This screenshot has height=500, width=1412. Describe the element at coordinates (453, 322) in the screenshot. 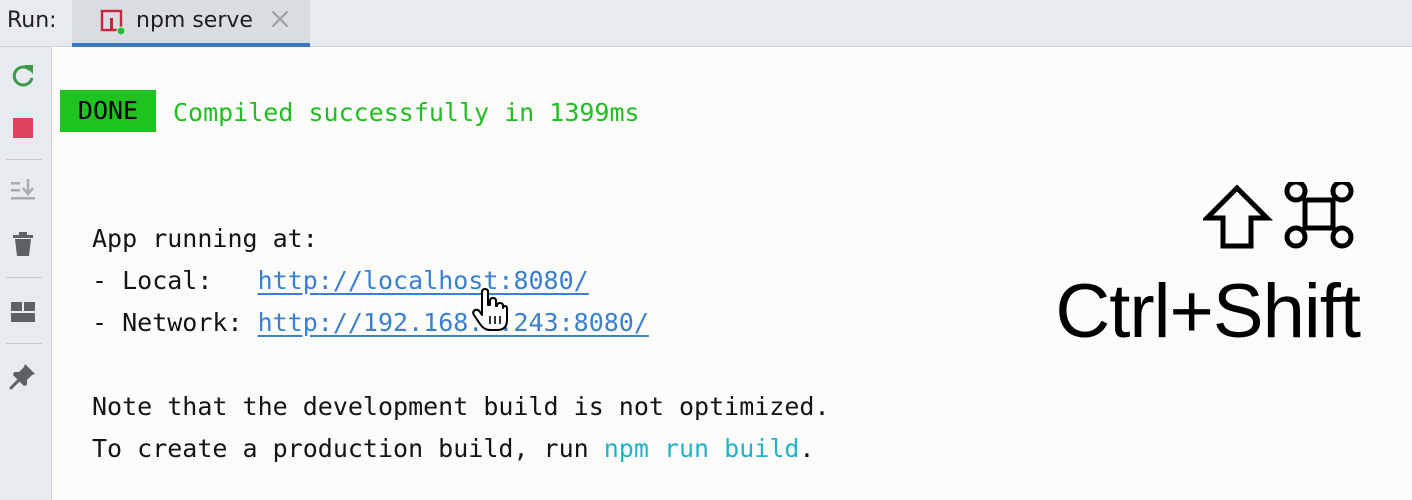

I see `network-url-link: http://192.168.1.243:8080/` at that location.